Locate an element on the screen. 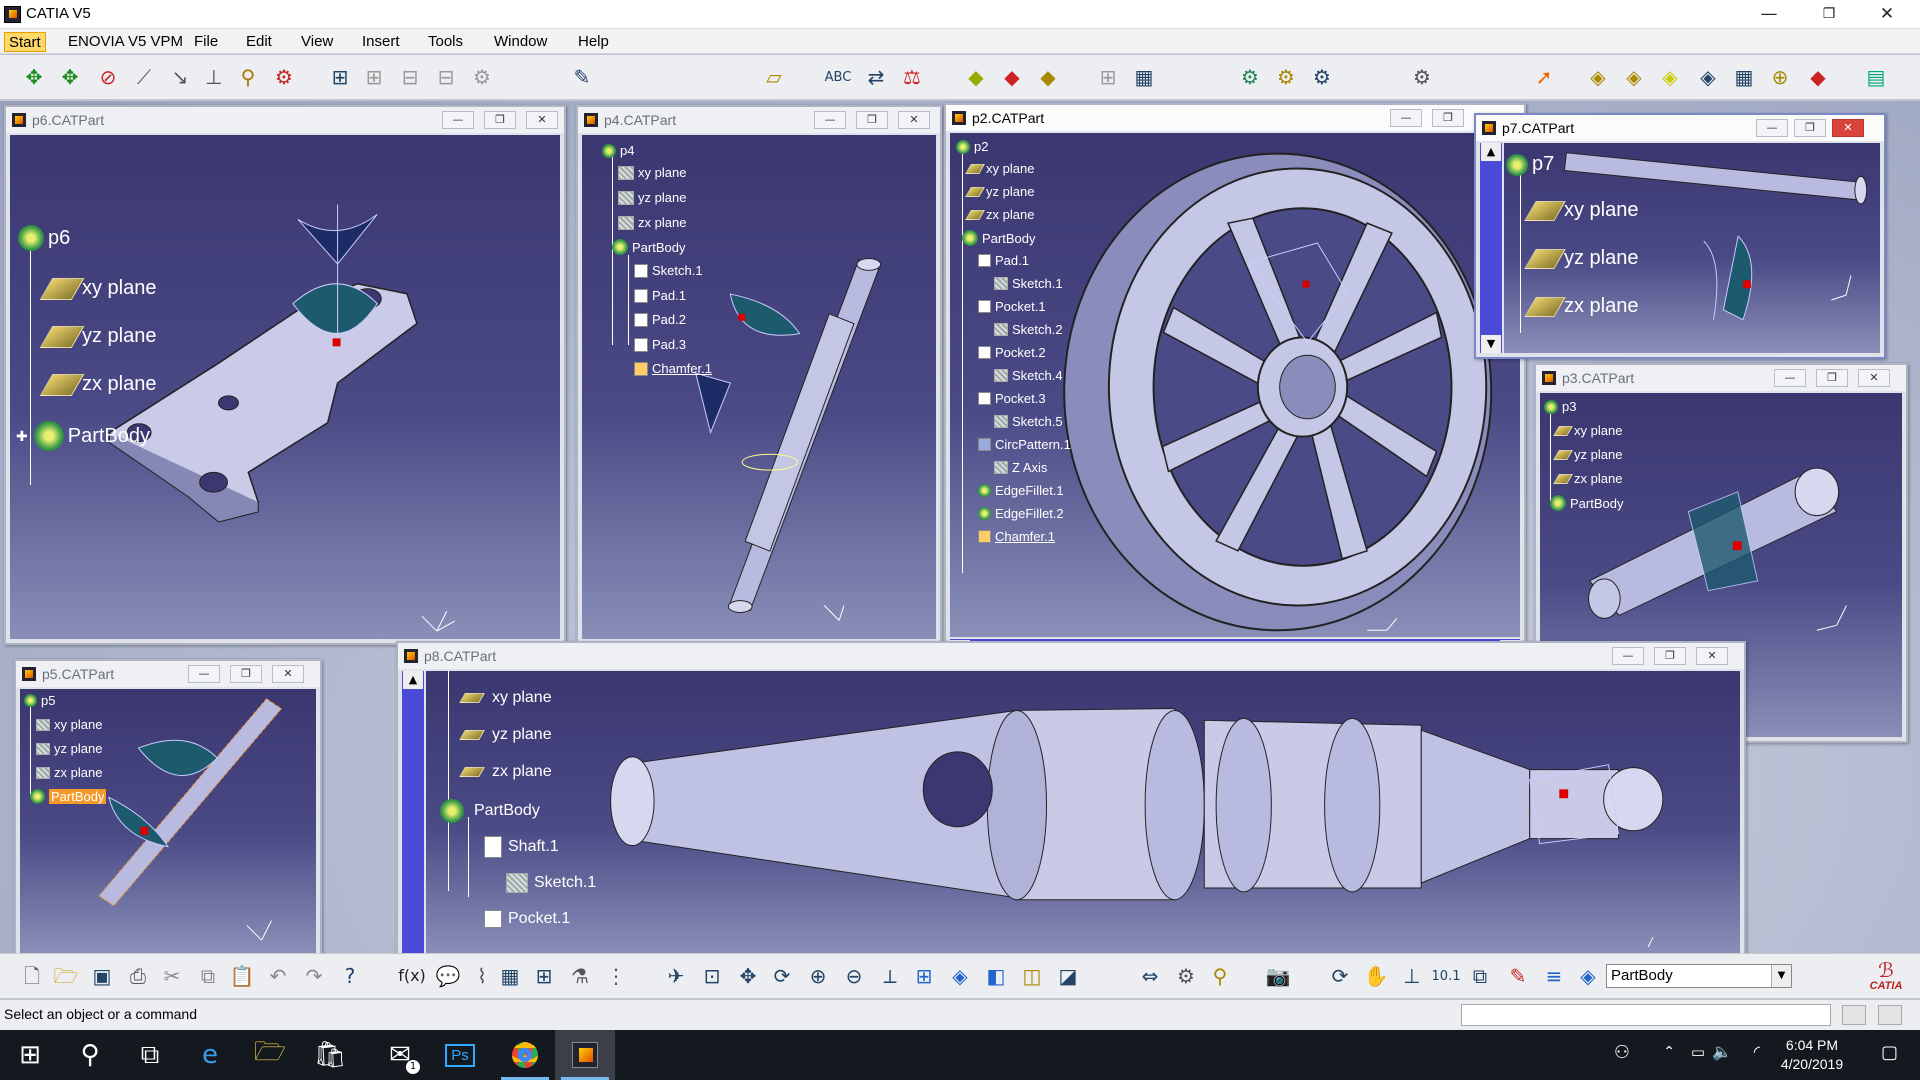  save-icon: ▣ is located at coordinates (102, 976).